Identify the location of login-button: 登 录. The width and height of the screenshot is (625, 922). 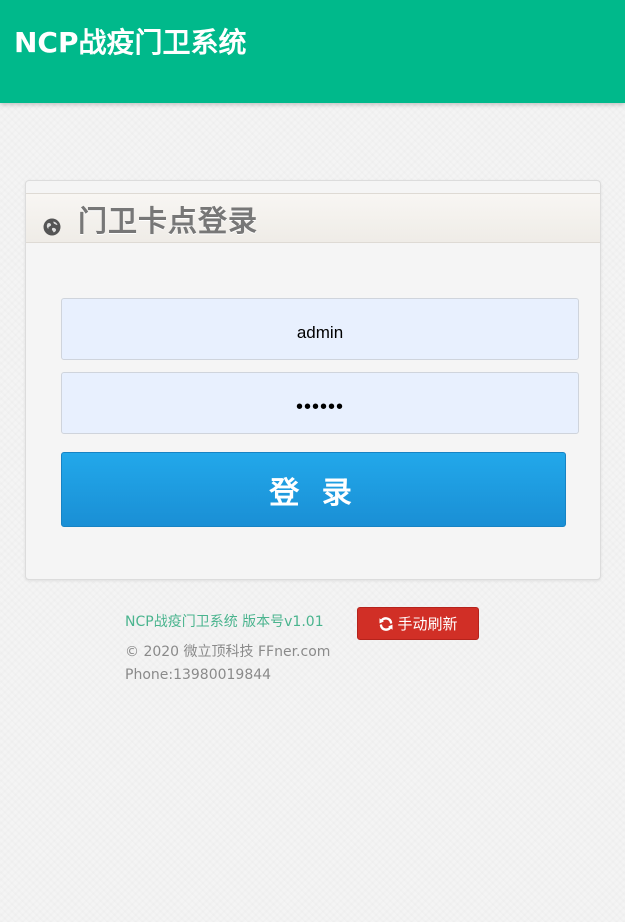
(313, 489).